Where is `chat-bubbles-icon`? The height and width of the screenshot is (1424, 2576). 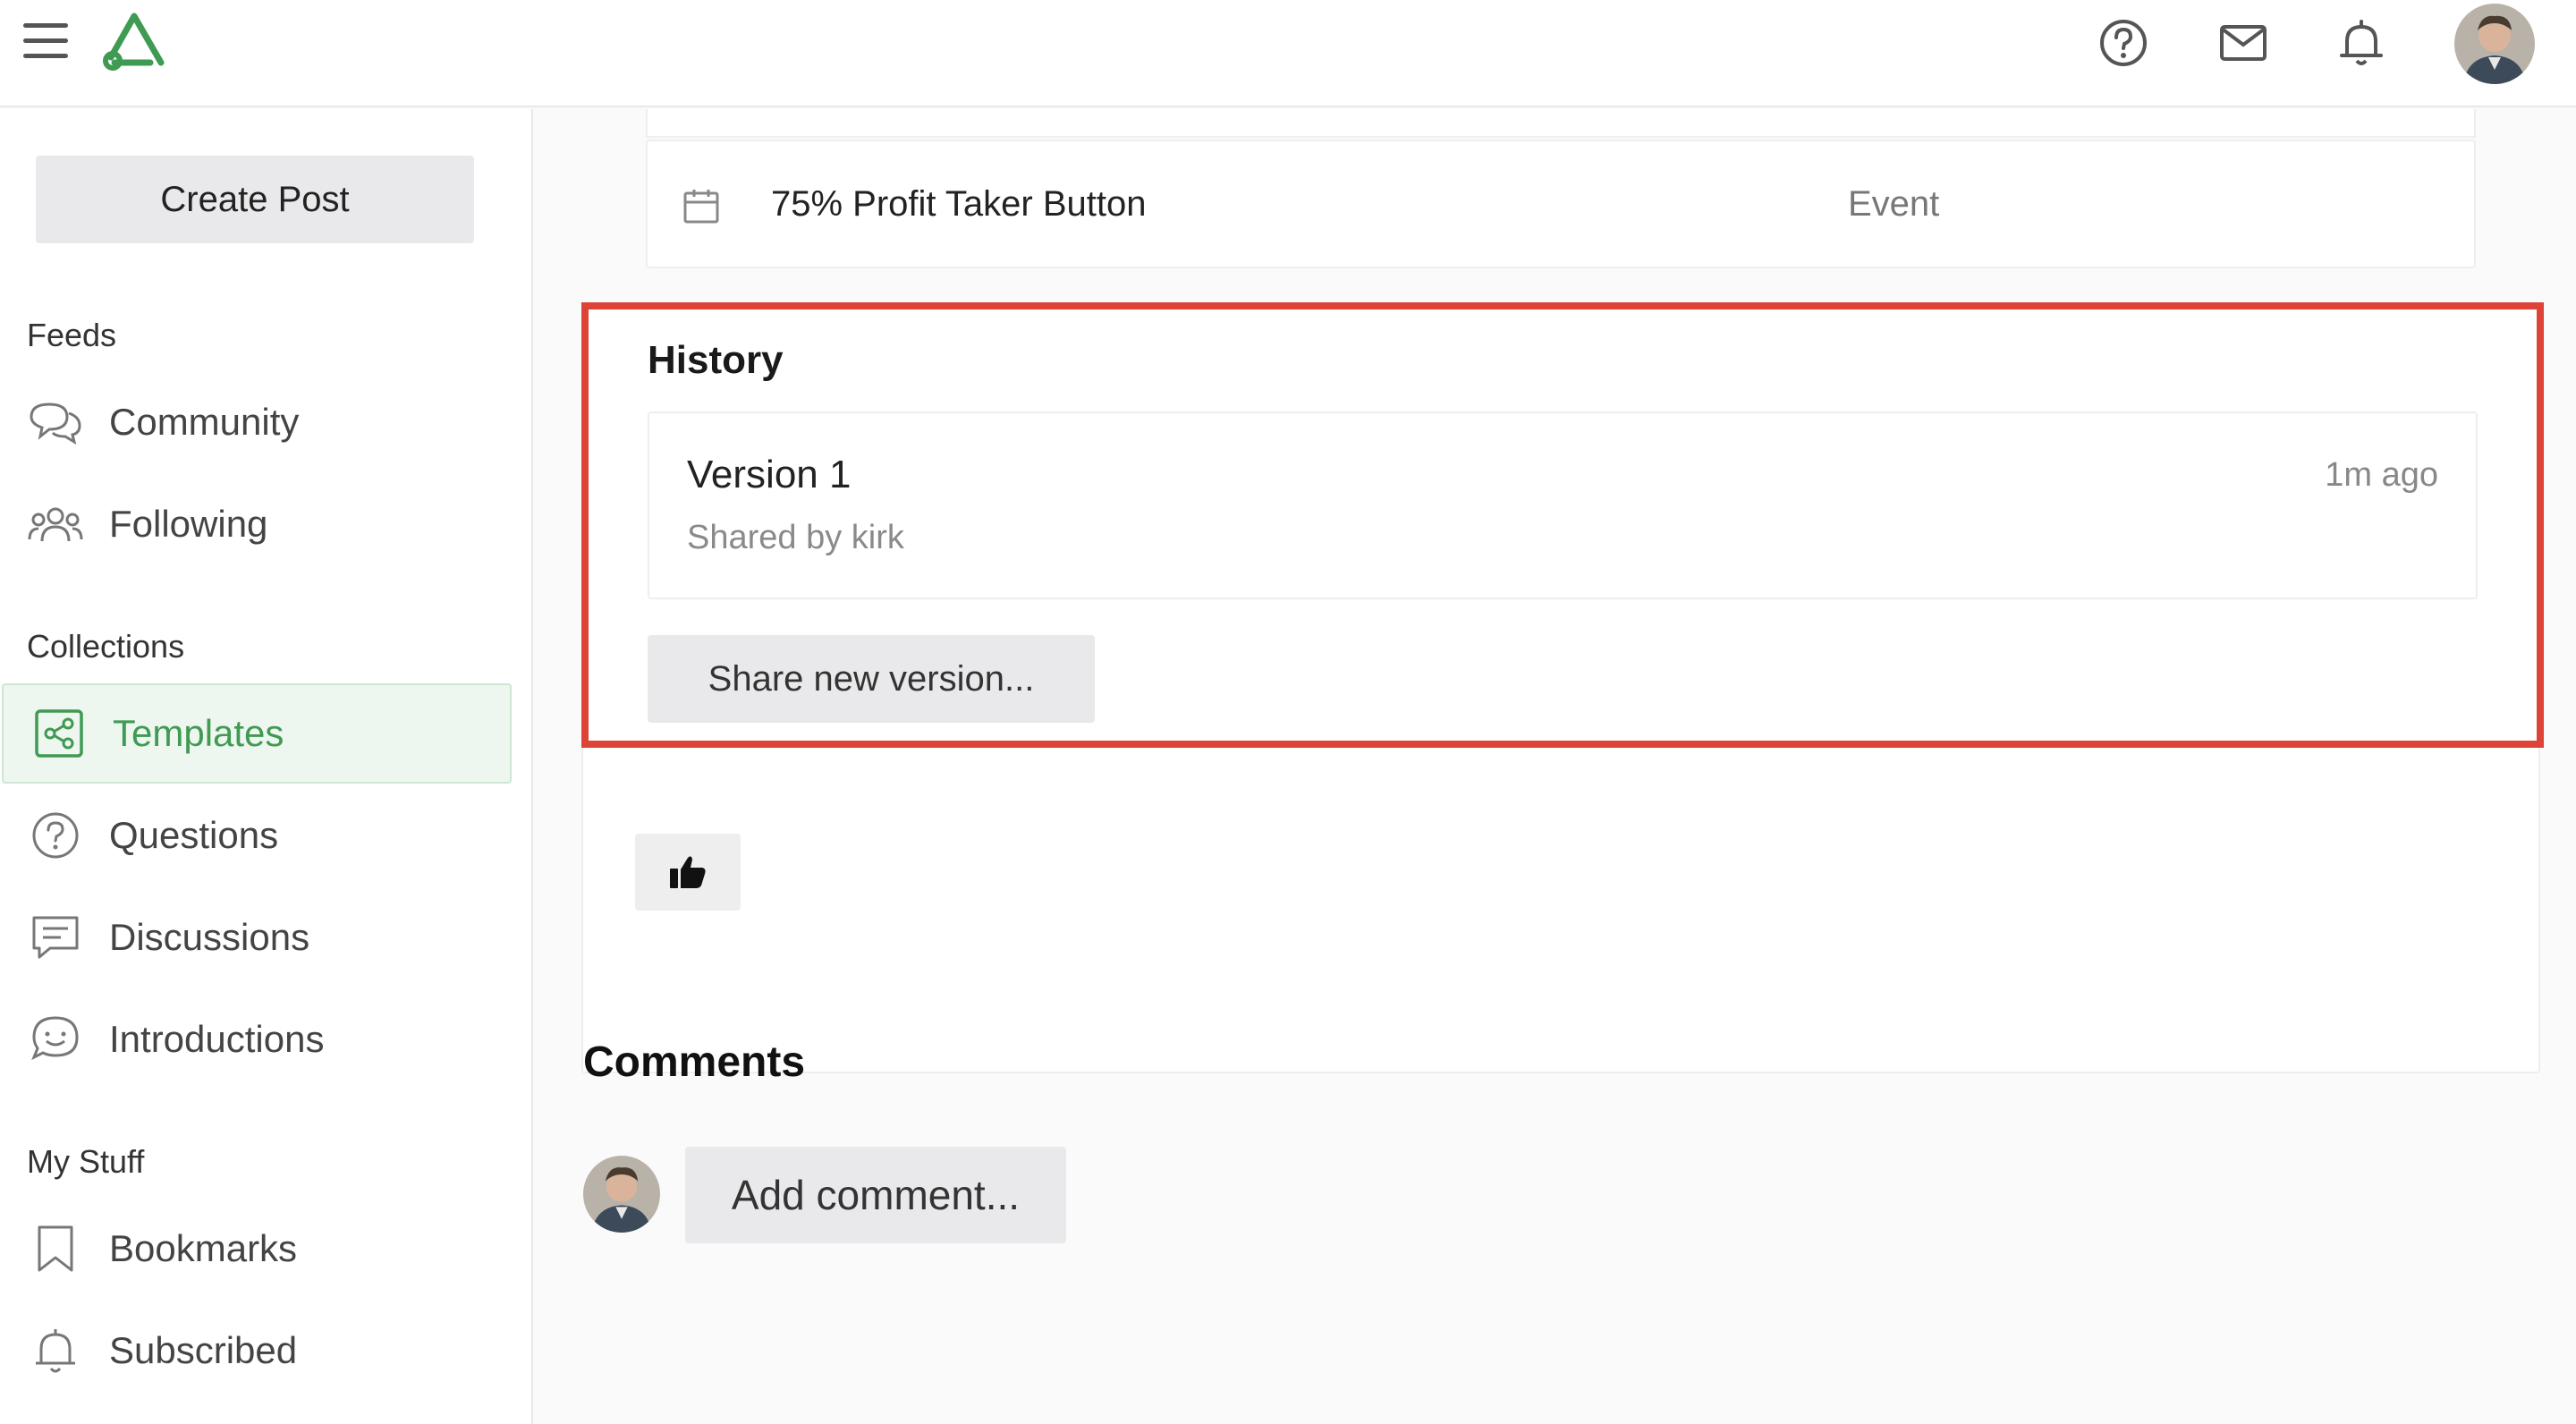
chat-bubbles-icon is located at coordinates (55, 422).